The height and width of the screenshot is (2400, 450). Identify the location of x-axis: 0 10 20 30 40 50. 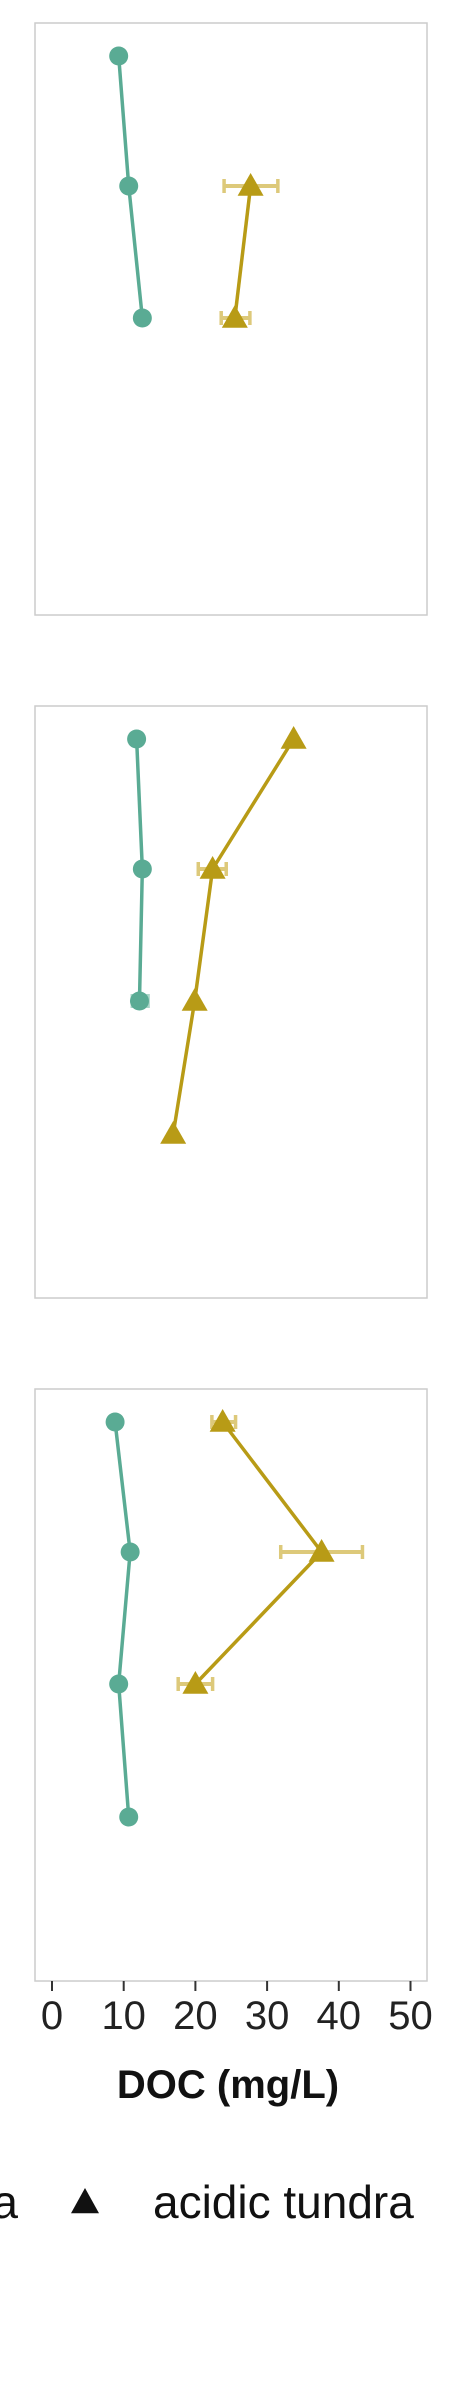
(237, 2009).